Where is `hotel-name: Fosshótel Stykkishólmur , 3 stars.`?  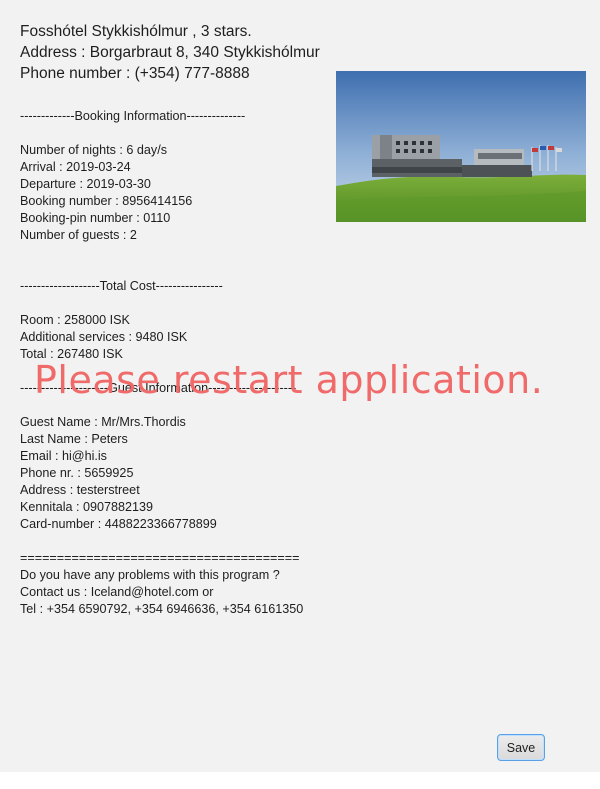 hotel-name: Fosshótel Stykkishólmur , 3 stars. is located at coordinates (136, 31).